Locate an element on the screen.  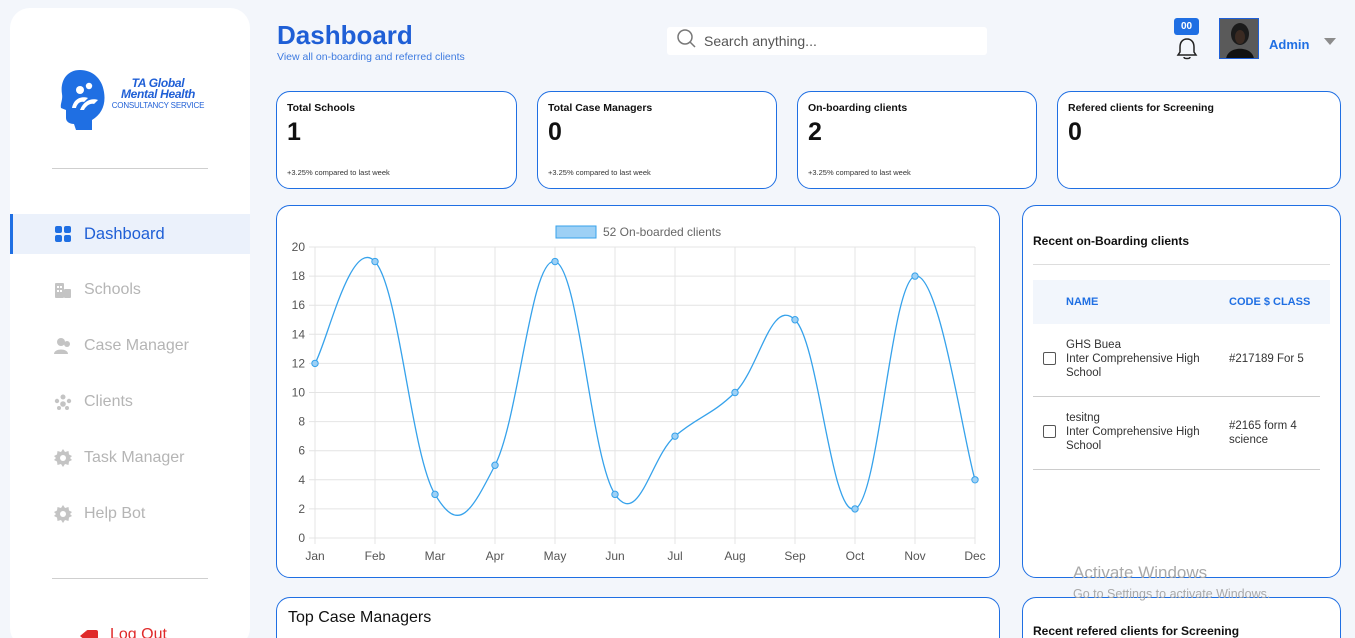
sidebar-item-label: Clients is located at coordinates (108, 401).